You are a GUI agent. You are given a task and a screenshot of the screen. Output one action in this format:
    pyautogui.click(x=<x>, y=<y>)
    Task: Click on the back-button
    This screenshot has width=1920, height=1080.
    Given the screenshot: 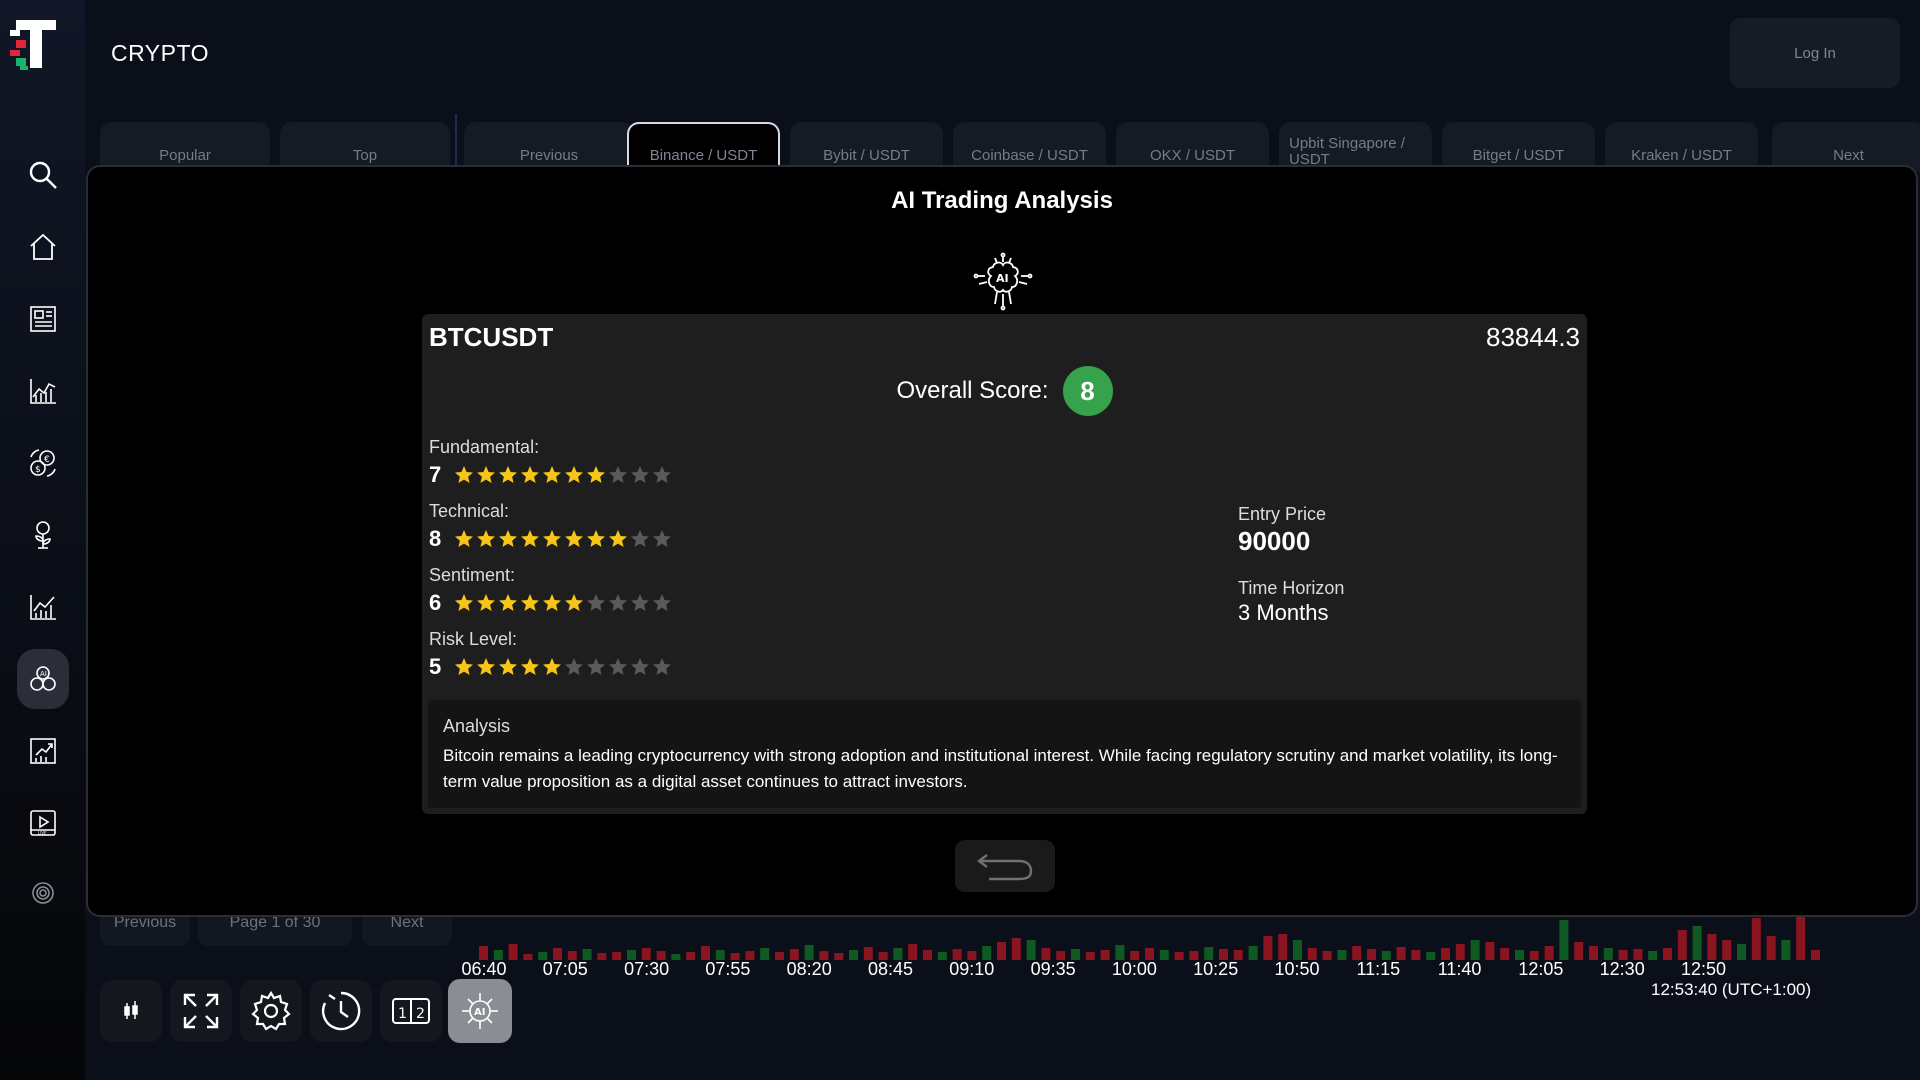 What is the action you would take?
    pyautogui.click(x=1005, y=866)
    